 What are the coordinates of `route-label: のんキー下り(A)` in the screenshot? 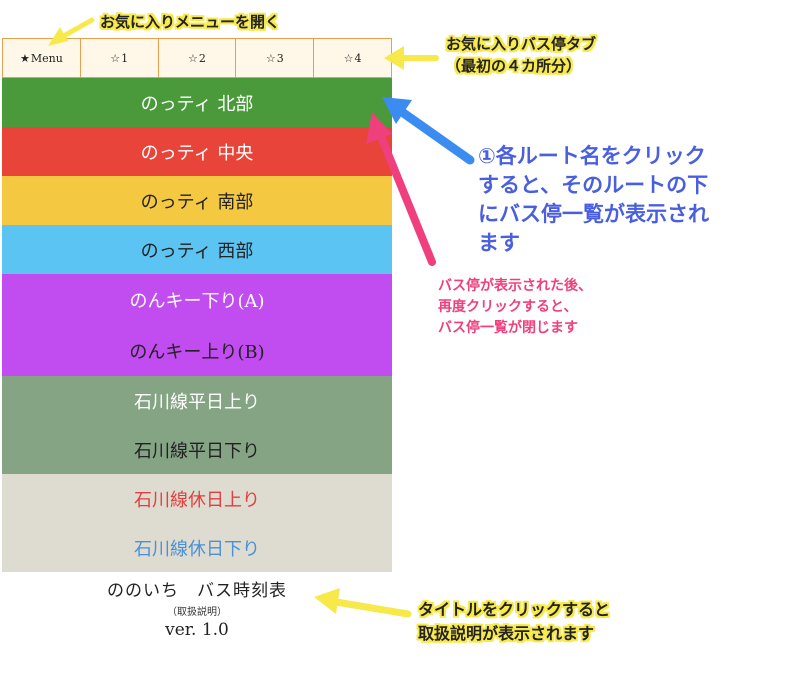 It's located at (197, 301).